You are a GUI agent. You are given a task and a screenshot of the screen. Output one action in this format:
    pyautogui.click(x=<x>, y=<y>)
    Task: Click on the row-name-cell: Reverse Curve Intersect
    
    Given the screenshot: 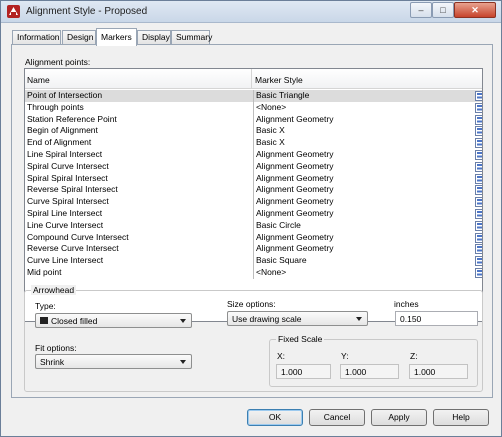 What is the action you would take?
    pyautogui.click(x=73, y=248)
    